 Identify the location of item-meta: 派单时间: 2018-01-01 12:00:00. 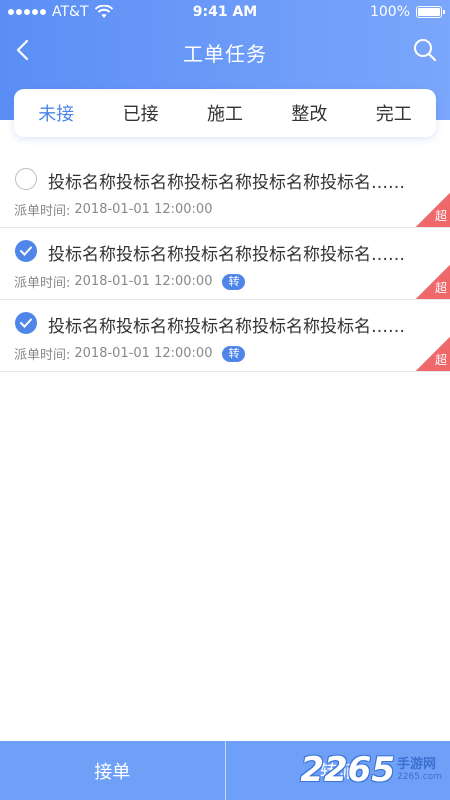
(113, 209).